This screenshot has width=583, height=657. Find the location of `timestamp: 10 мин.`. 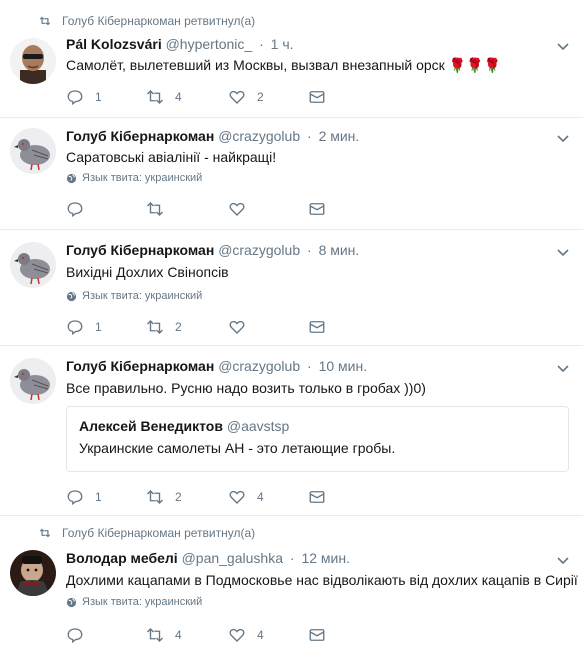

timestamp: 10 мин. is located at coordinates (343, 366).